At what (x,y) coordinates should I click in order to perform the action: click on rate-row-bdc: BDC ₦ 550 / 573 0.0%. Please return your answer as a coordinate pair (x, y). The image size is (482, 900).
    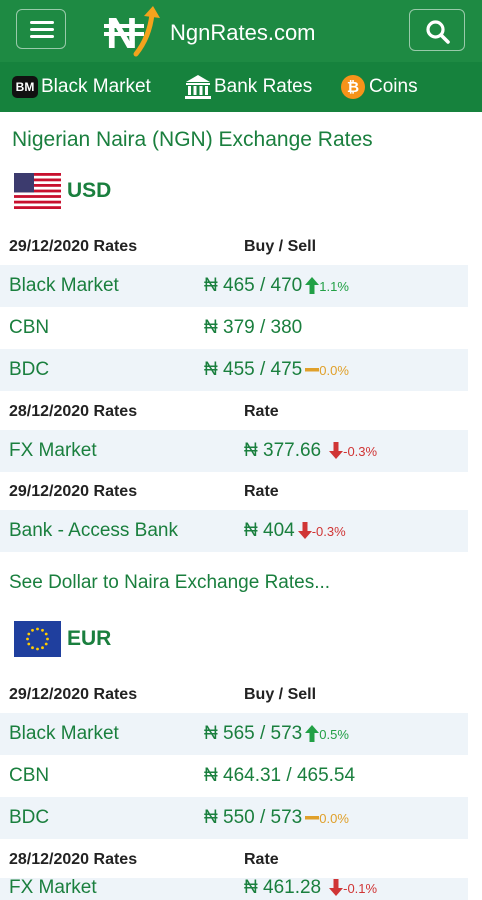
    Looking at the image, I should click on (234, 818).